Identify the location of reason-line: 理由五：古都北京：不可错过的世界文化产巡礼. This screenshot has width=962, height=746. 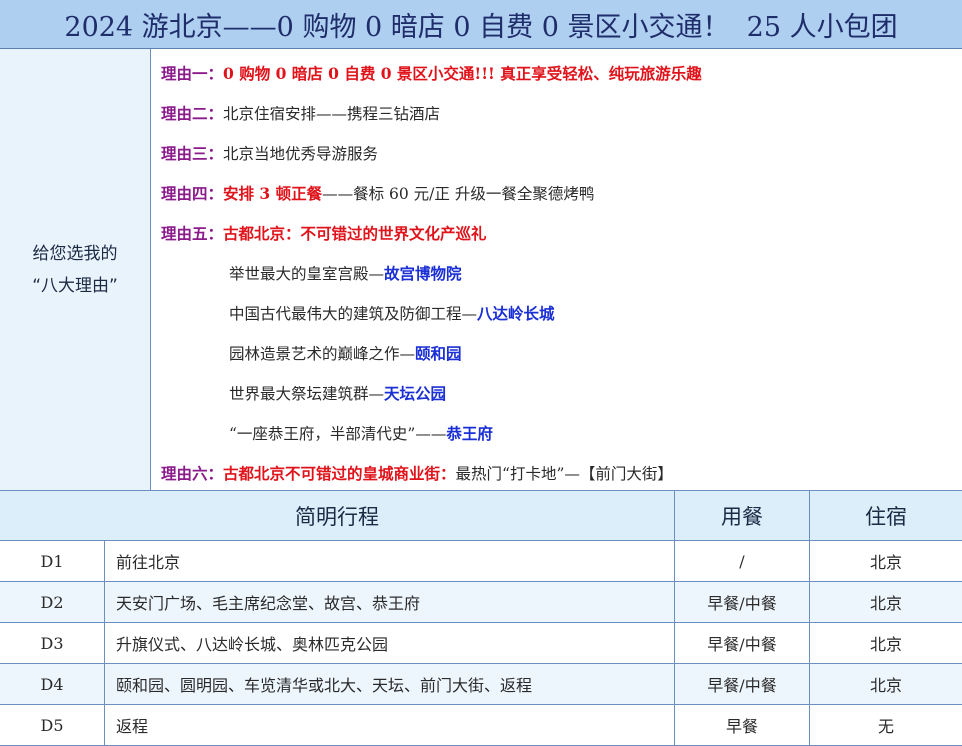
(324, 234).